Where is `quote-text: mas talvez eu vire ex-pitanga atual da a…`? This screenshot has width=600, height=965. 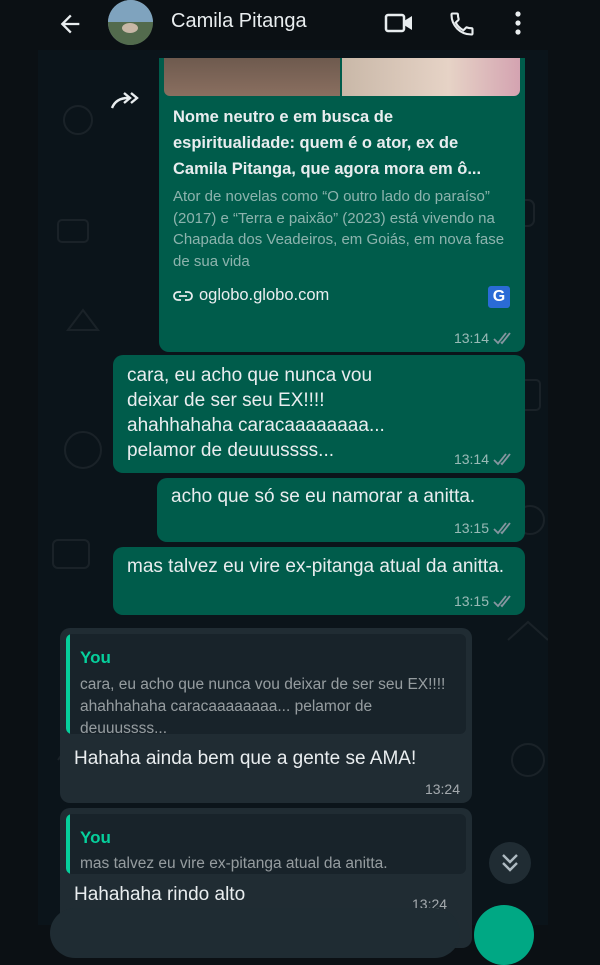
quote-text: mas talvez eu vire ex-pitanga atual da a… is located at coordinates (234, 863).